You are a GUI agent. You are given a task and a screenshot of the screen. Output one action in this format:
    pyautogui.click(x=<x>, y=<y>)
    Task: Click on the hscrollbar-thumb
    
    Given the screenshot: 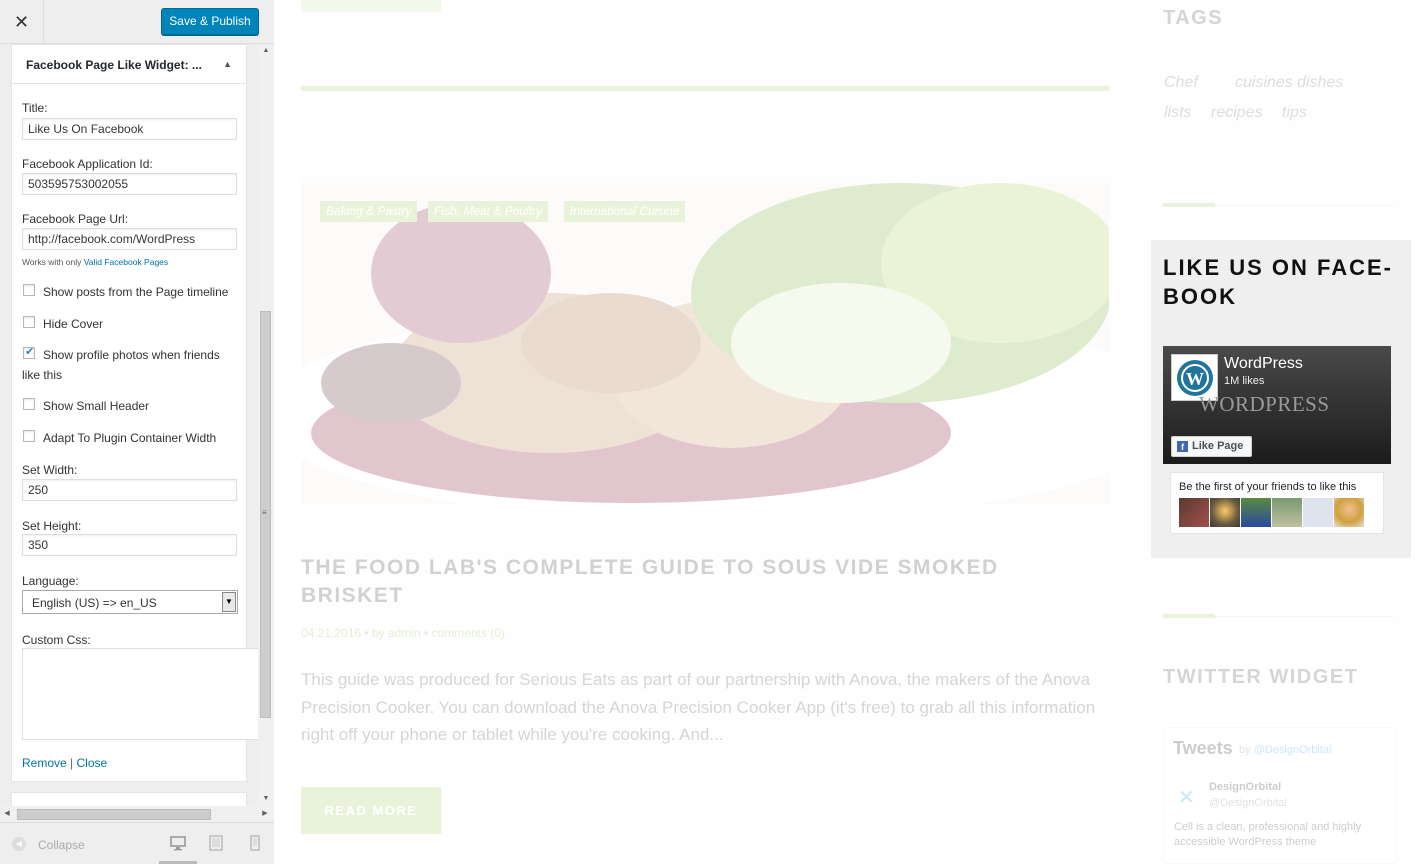 What is the action you would take?
    pyautogui.click(x=114, y=814)
    